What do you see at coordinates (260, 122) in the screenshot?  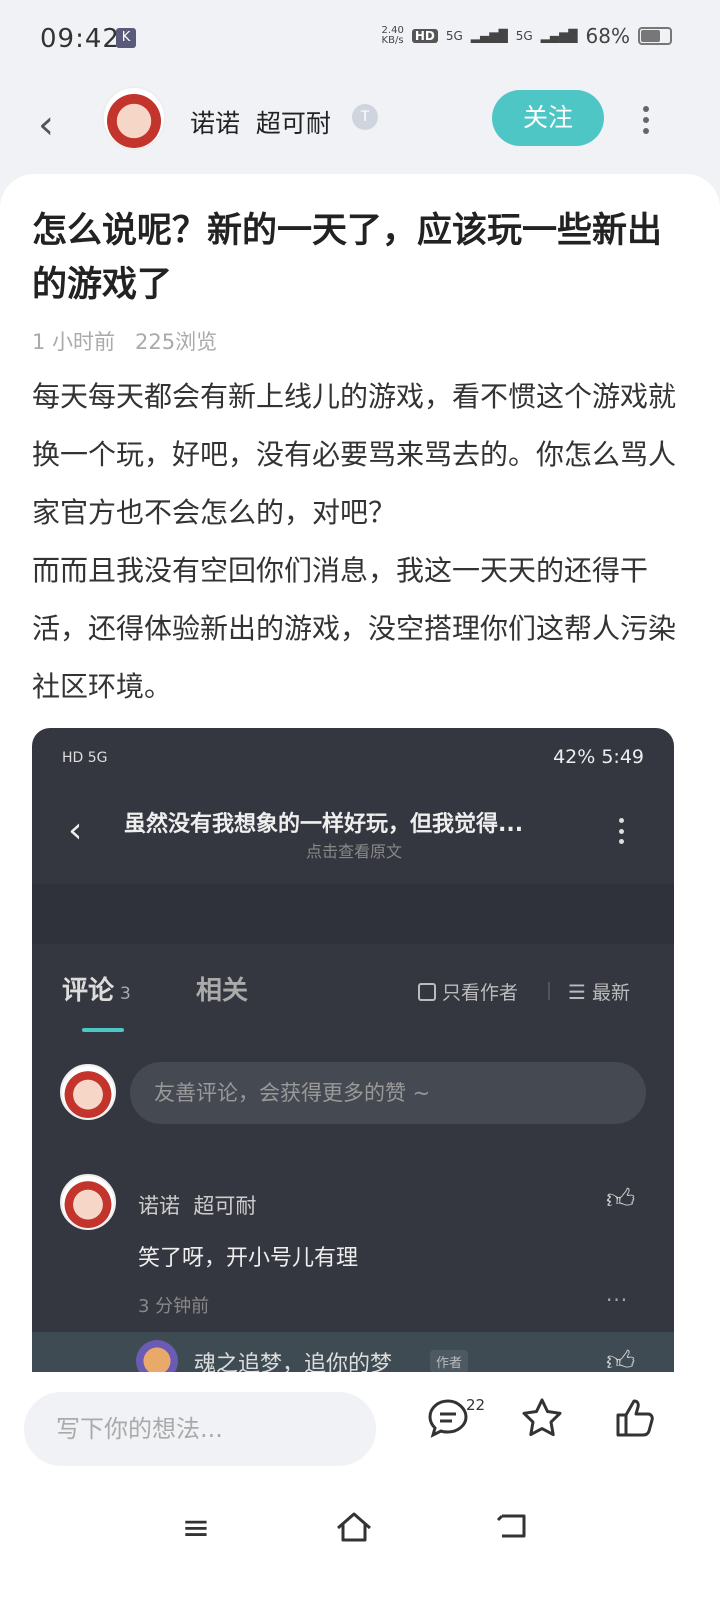 I see `author-name: 诺诺 超可耐` at bounding box center [260, 122].